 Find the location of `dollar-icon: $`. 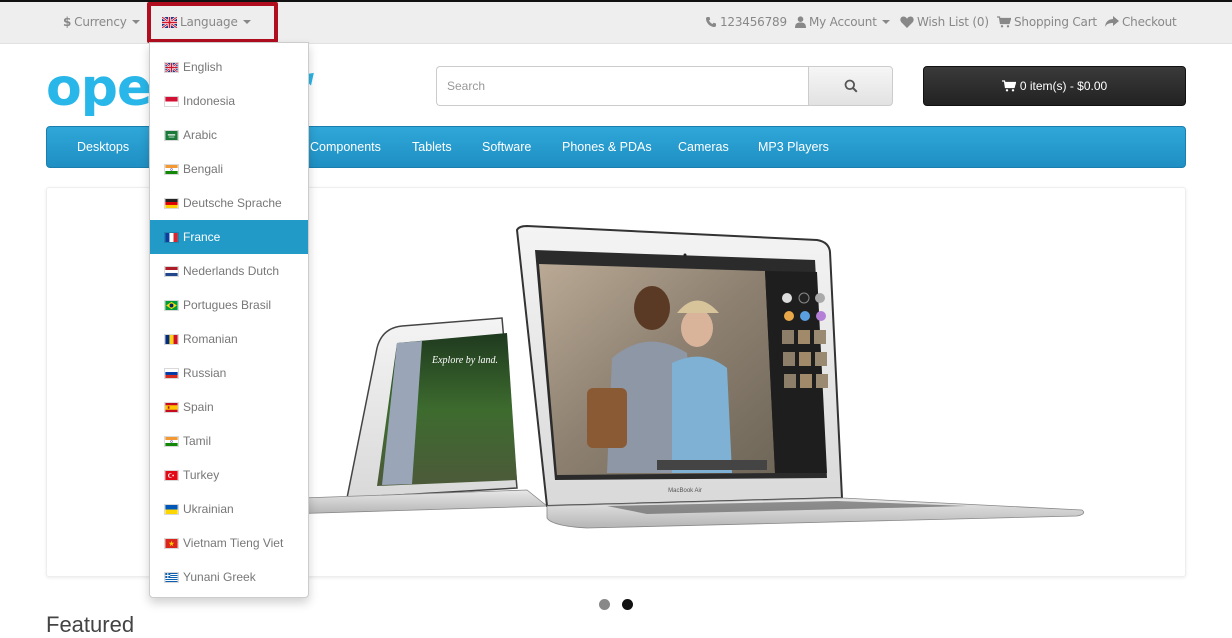

dollar-icon: $ is located at coordinates (67, 22).